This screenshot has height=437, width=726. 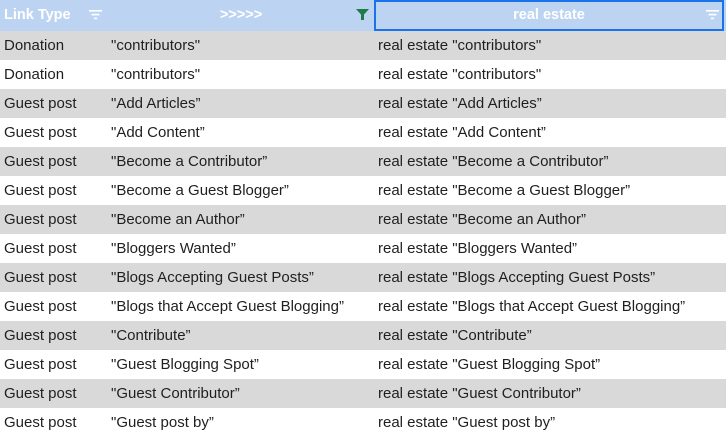 What do you see at coordinates (158, 132) in the screenshot?
I see `keyword-cell: "Add Content”` at bounding box center [158, 132].